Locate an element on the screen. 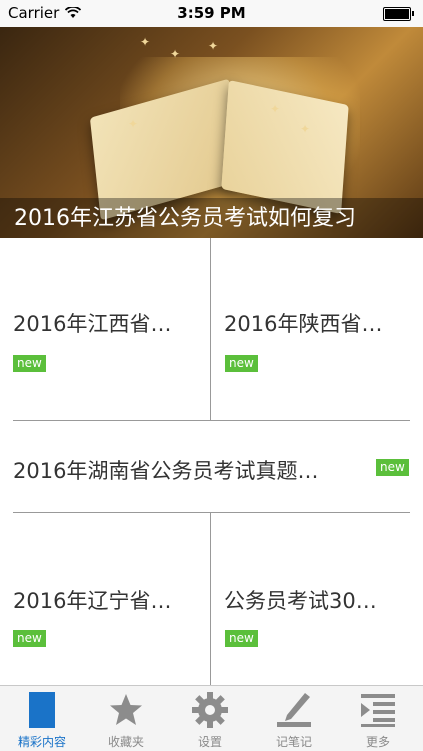  status-time: 3:59 PM is located at coordinates (211, 13).